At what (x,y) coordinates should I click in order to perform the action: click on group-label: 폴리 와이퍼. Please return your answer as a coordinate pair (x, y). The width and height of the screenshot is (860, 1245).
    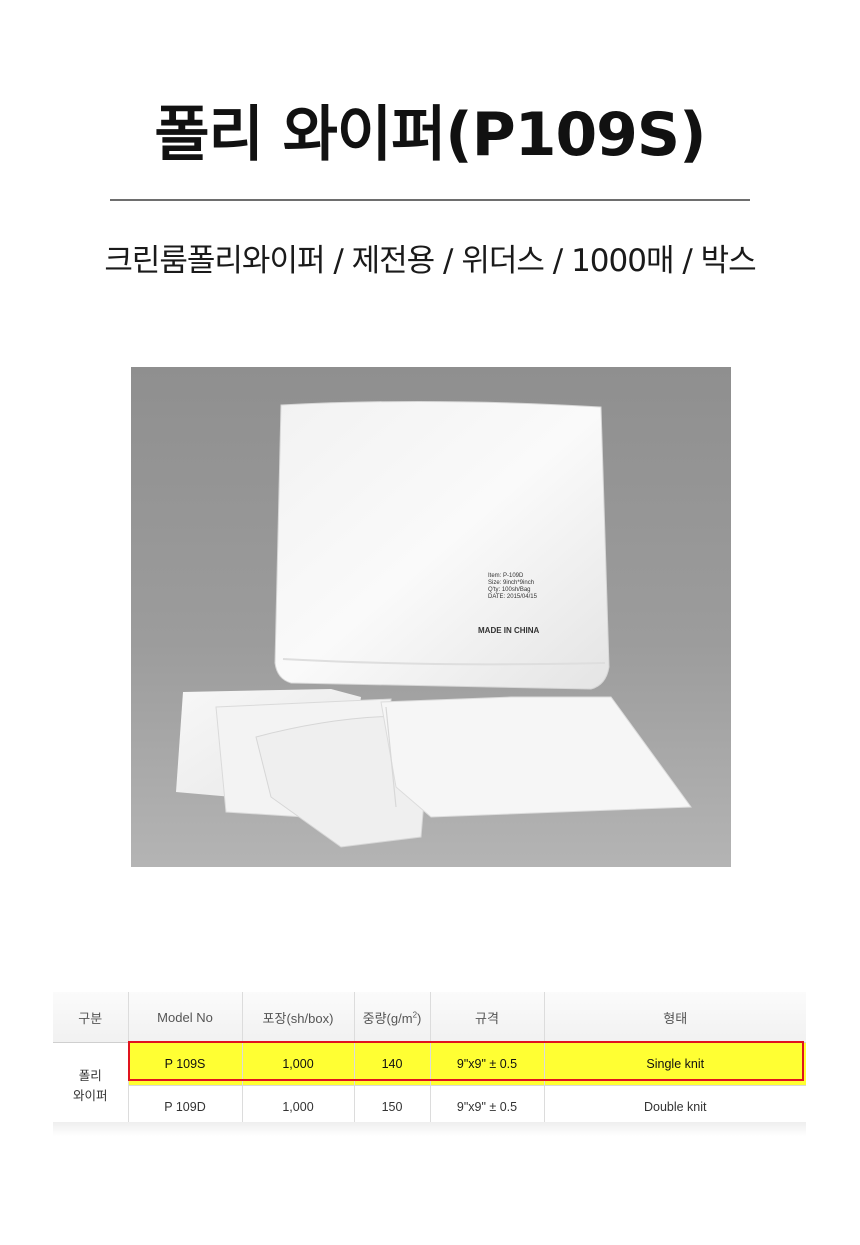
    Looking at the image, I should click on (91, 1085).